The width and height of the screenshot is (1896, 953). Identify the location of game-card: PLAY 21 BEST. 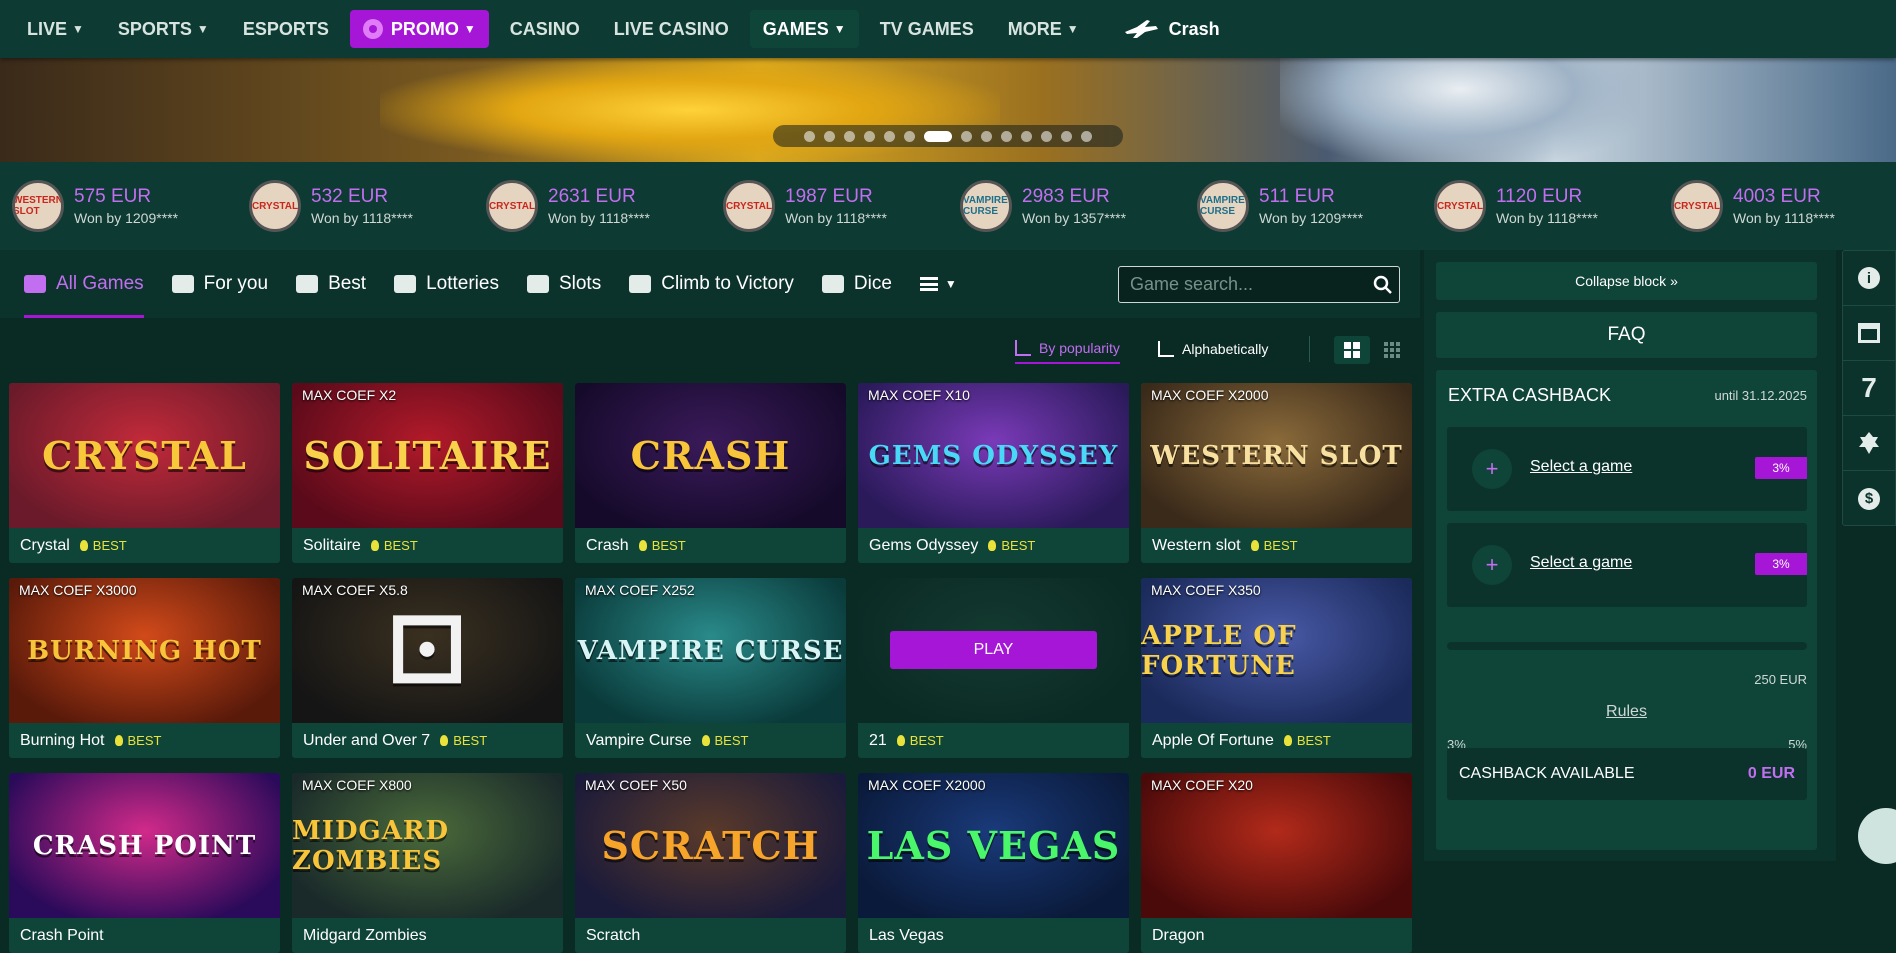
(993, 668).